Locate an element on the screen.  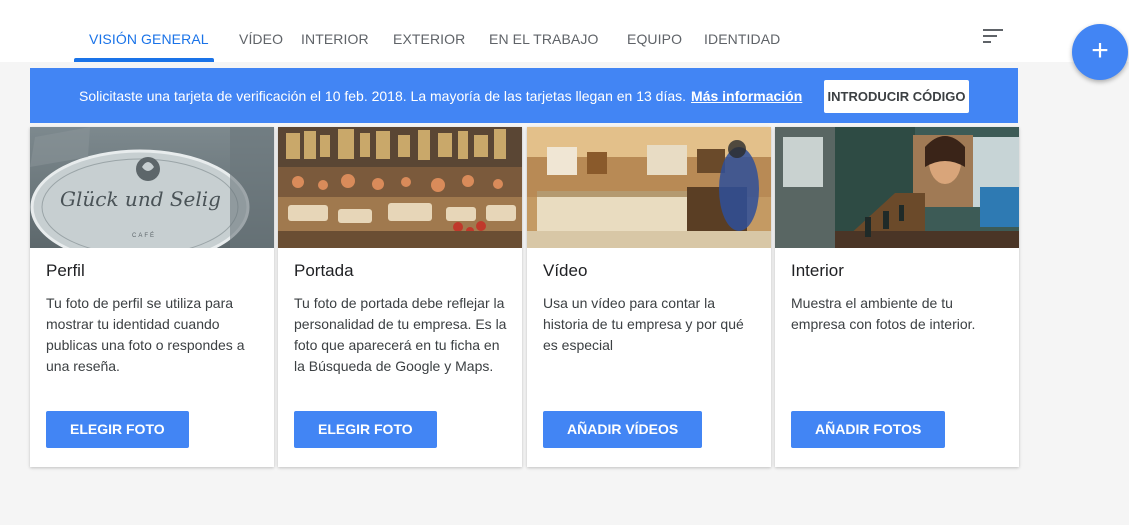
tab-exterior: EXTERIOR is located at coordinates (429, 31).